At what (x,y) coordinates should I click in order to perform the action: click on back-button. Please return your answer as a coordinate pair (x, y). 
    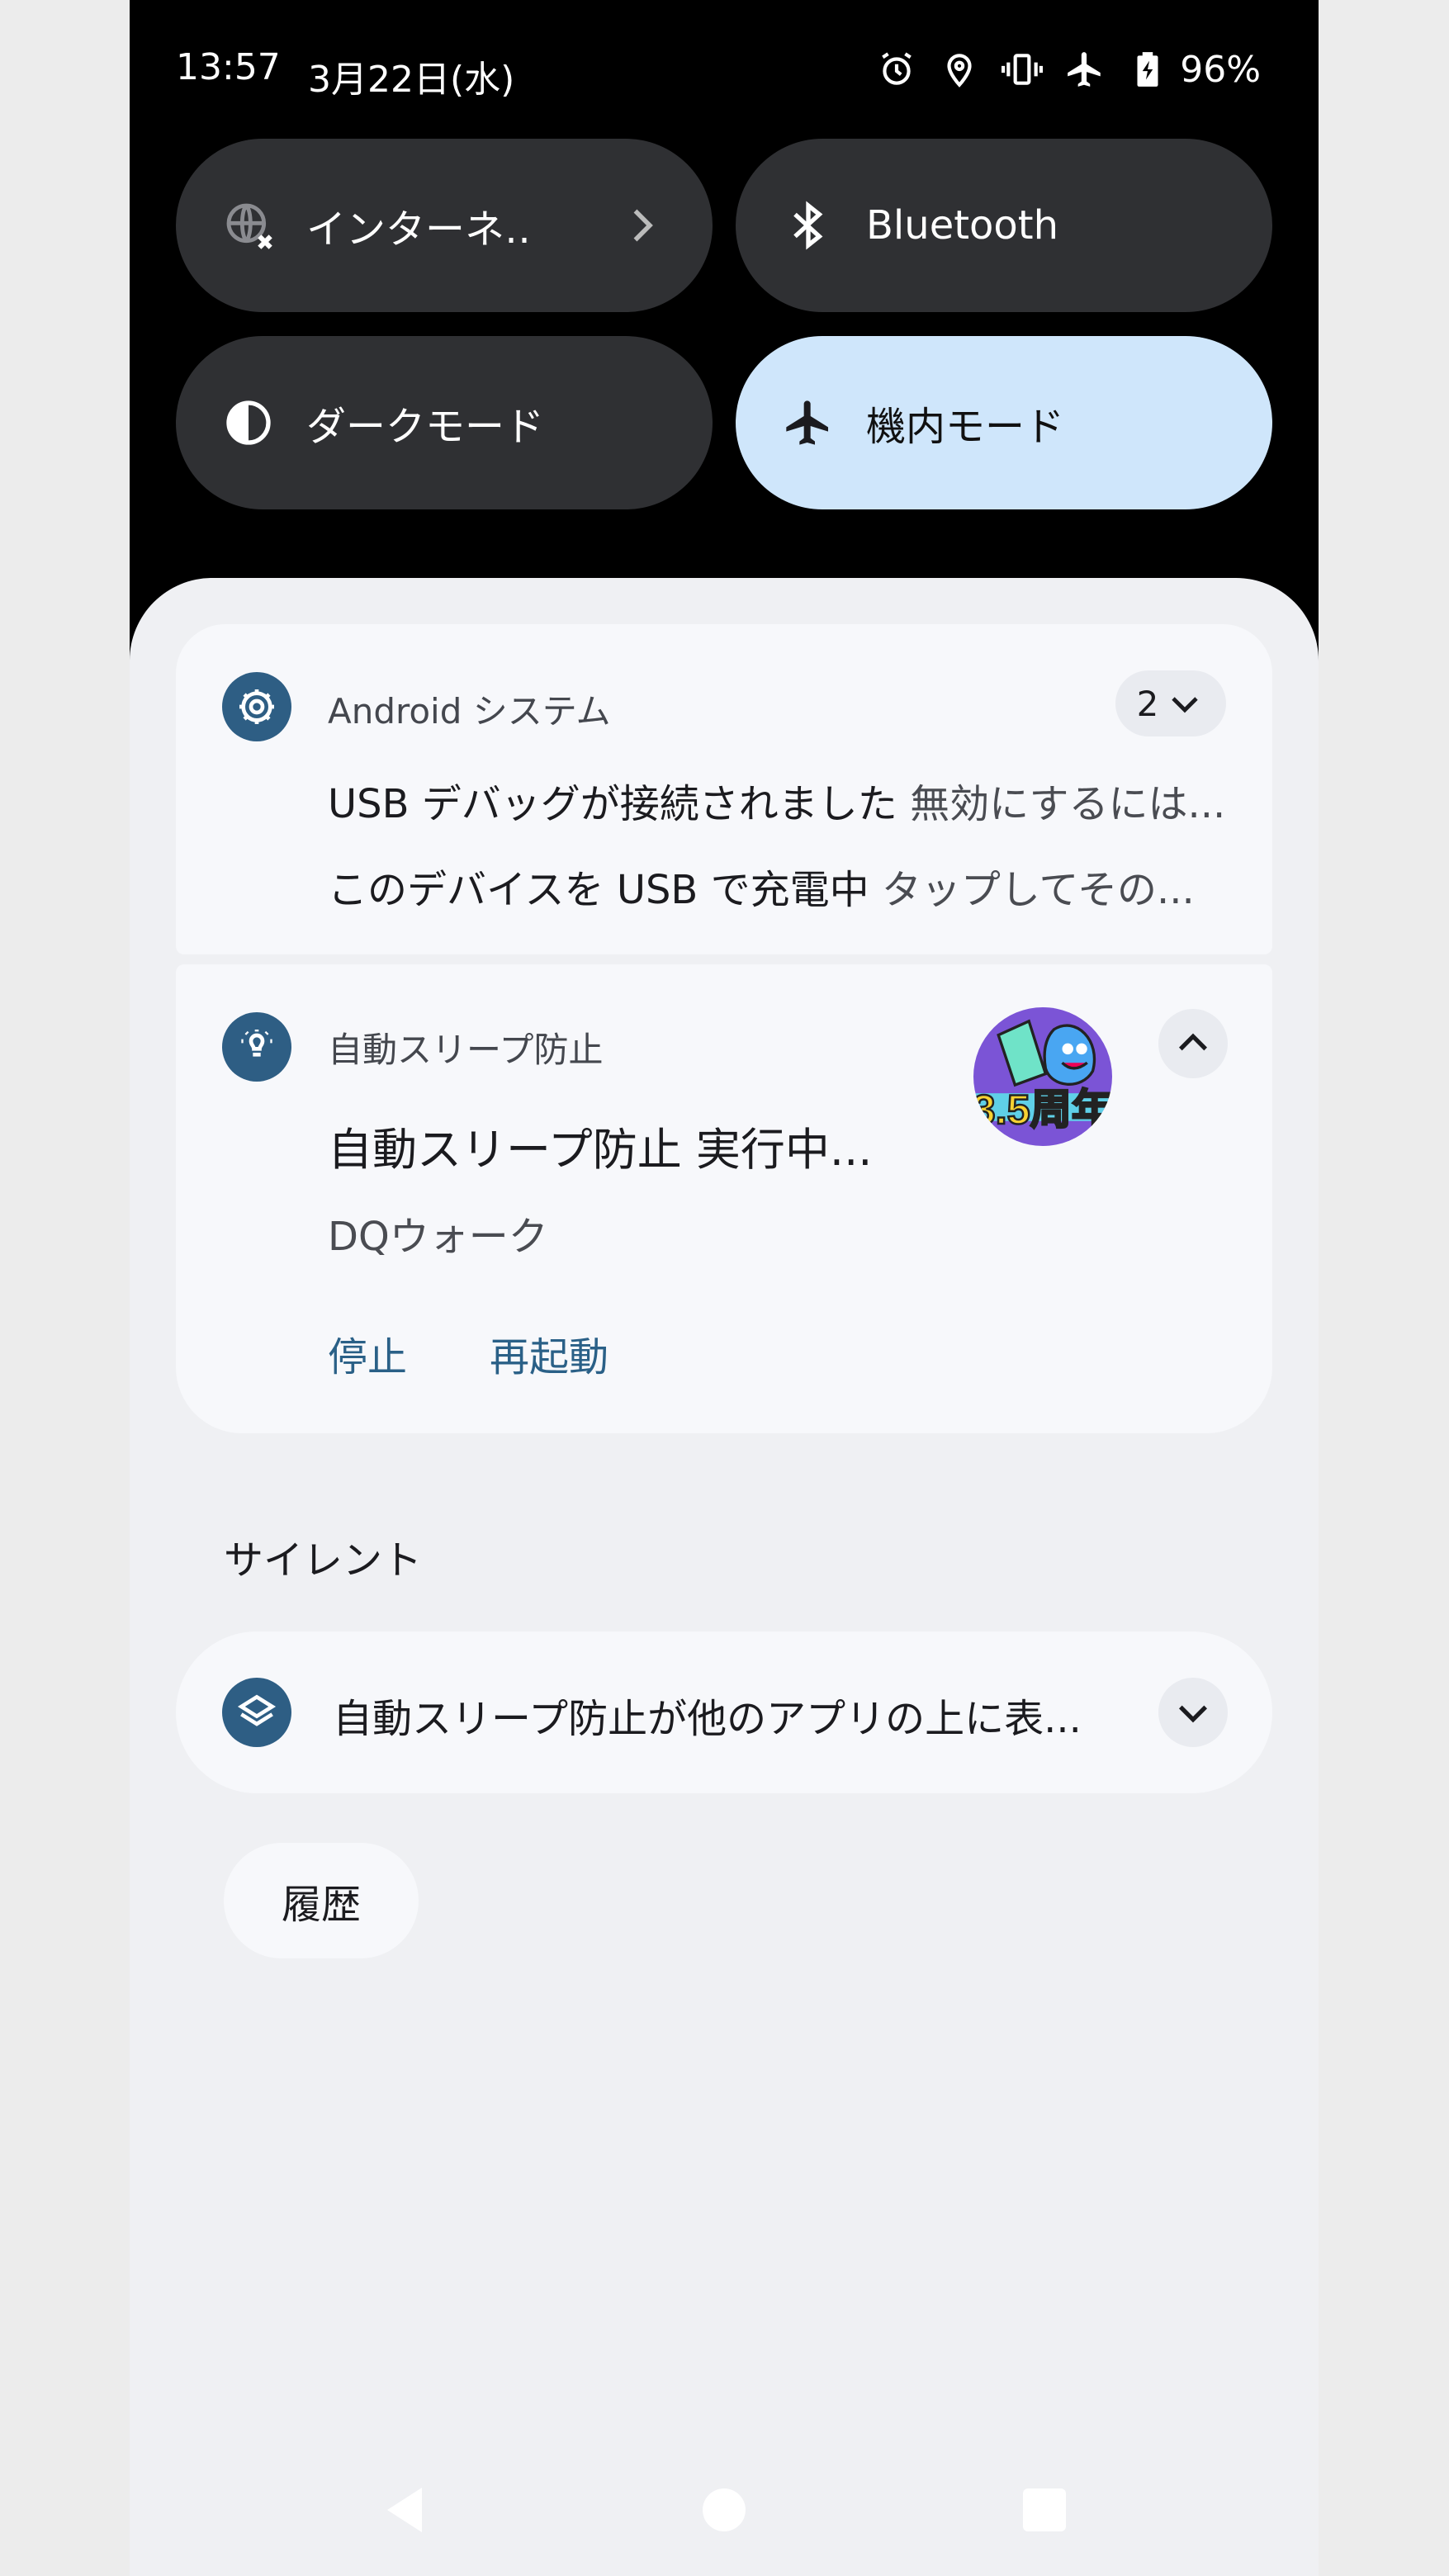
    Looking at the image, I should click on (404, 2510).